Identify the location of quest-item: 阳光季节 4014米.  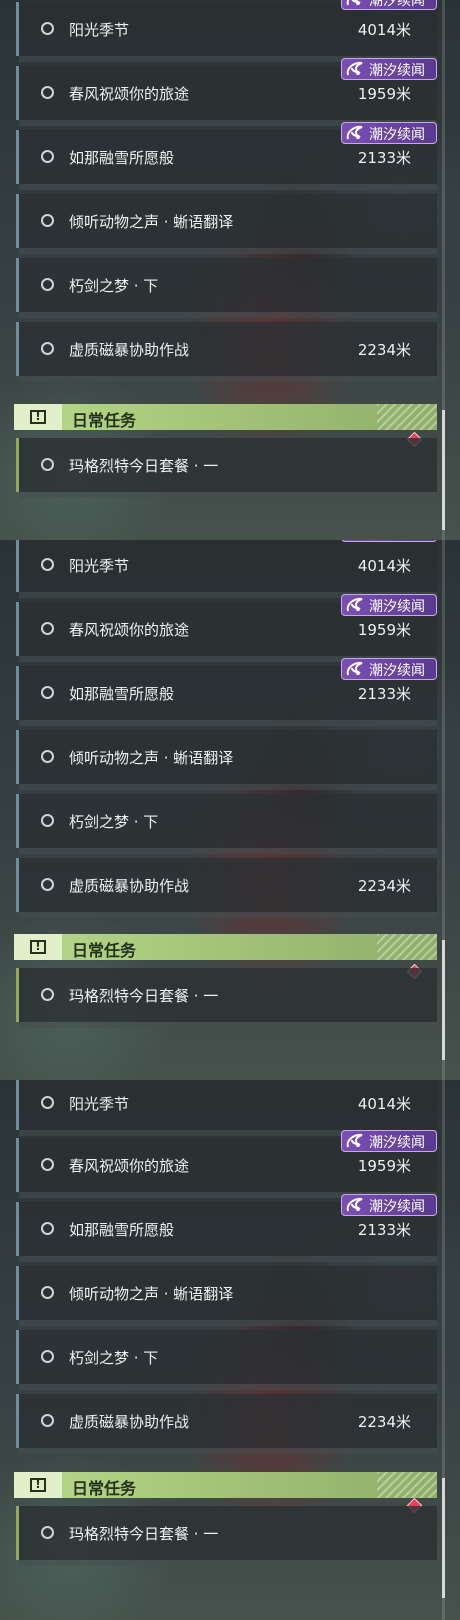
(226, 1108).